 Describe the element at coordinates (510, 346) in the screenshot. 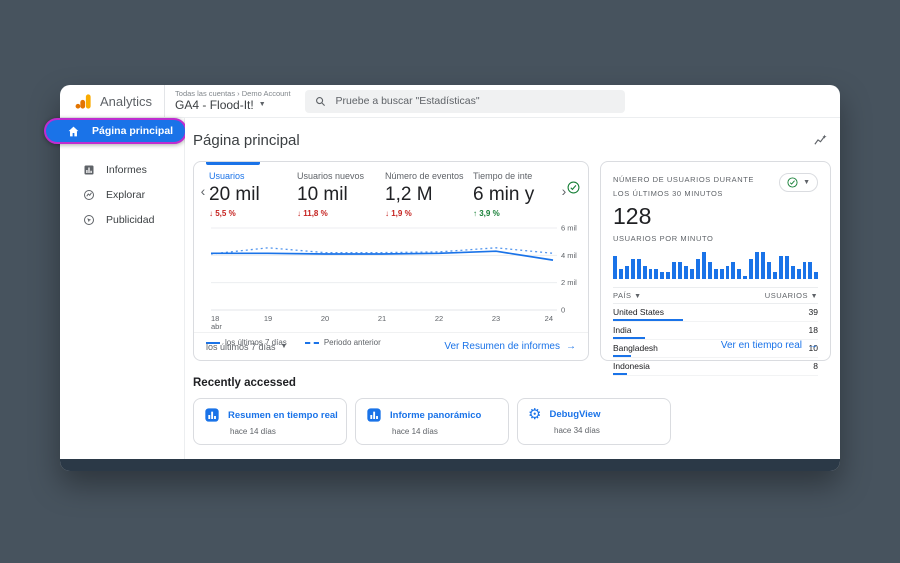

I see `reports-snapshot-link: Ver Resumen de informes →` at that location.